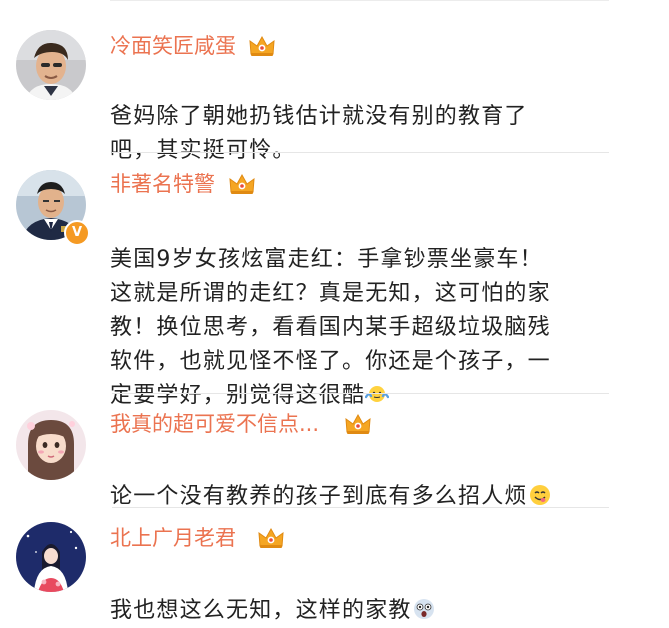  I want to click on shocked-face-emoji-icon, so click(423, 609).